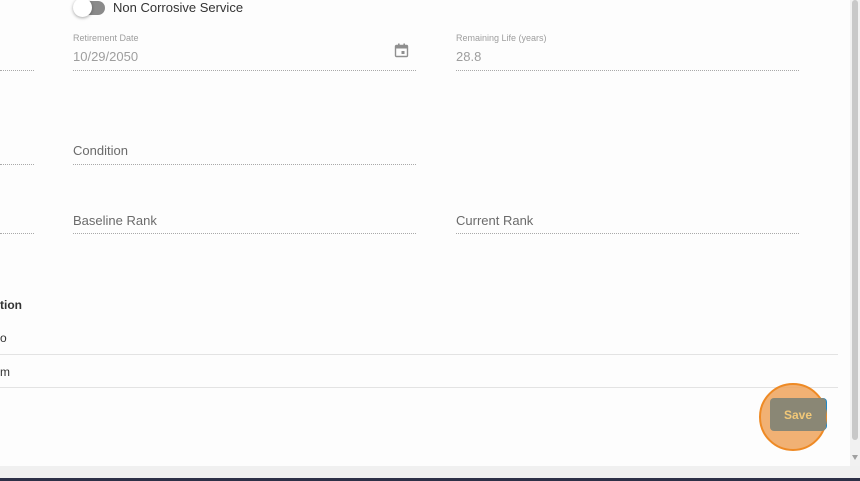 This screenshot has height=481, width=860. I want to click on bottom-gap, so click(430, 472).